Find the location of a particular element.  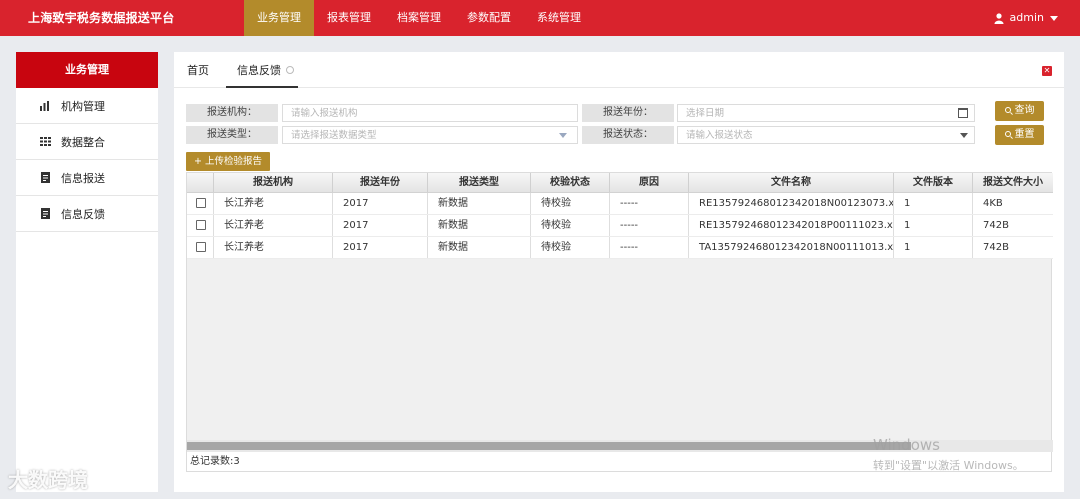

nav-business: 业务管理 is located at coordinates (279, 18).